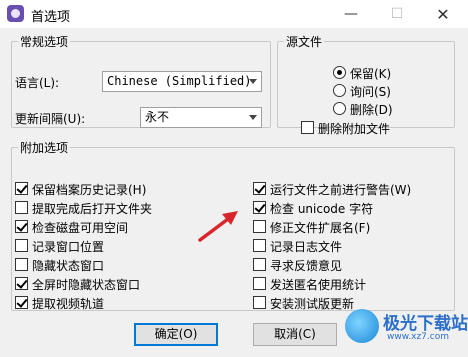  I want to click on watermark: 极光下载站 www.xz7.com, so click(406, 328).